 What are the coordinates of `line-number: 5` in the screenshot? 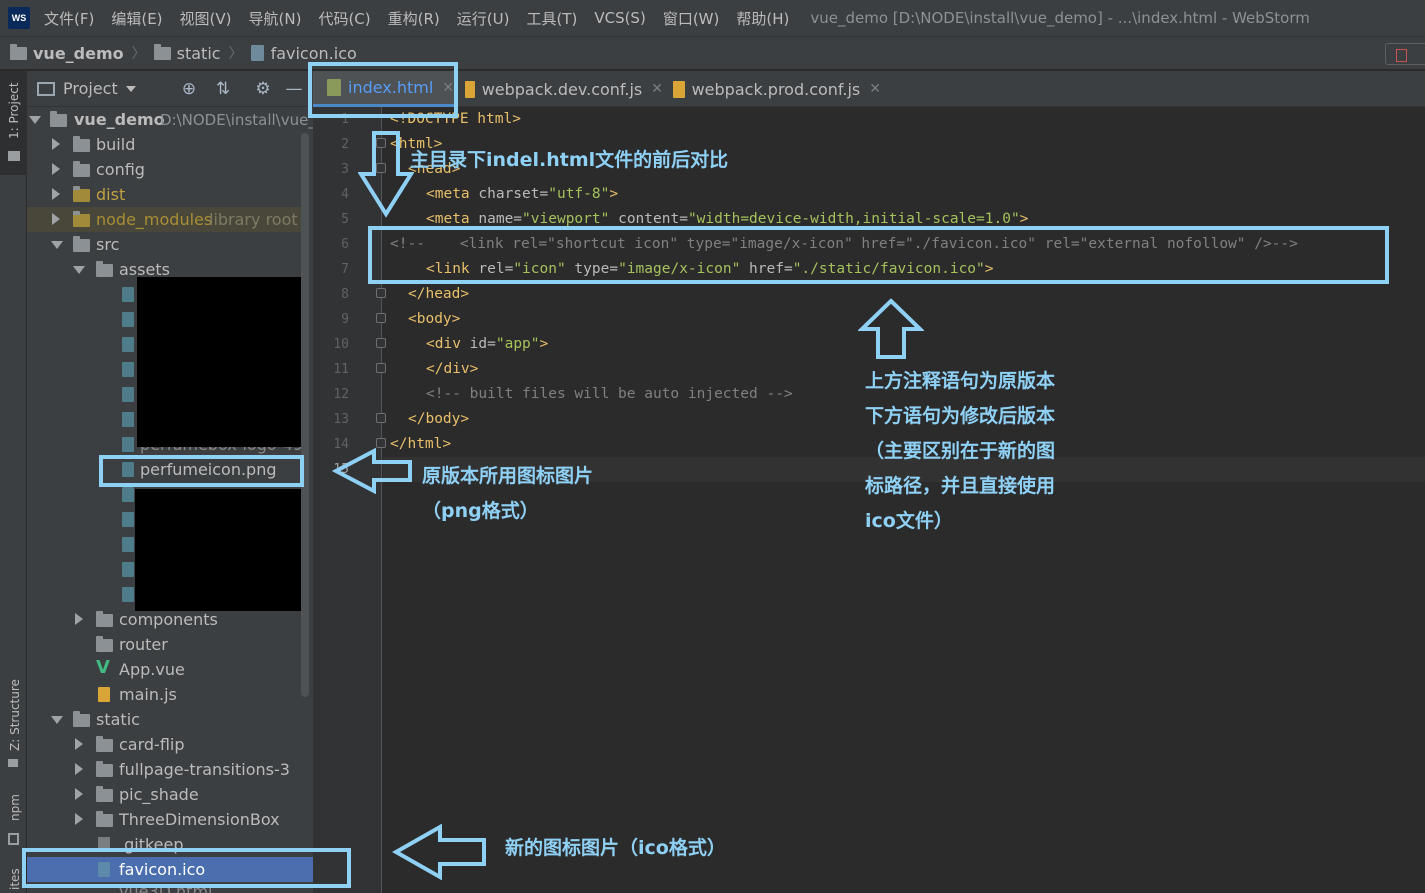 It's located at (345, 219).